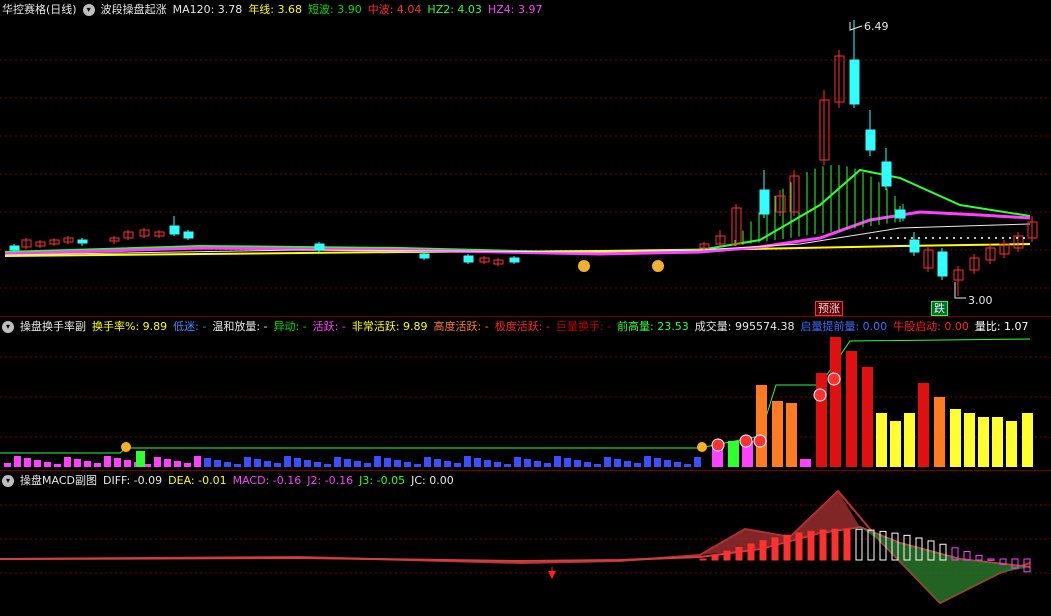 The height and width of the screenshot is (616, 1051). I want to click on vol-field-13: 量比: 1.07, so click(1001, 326).